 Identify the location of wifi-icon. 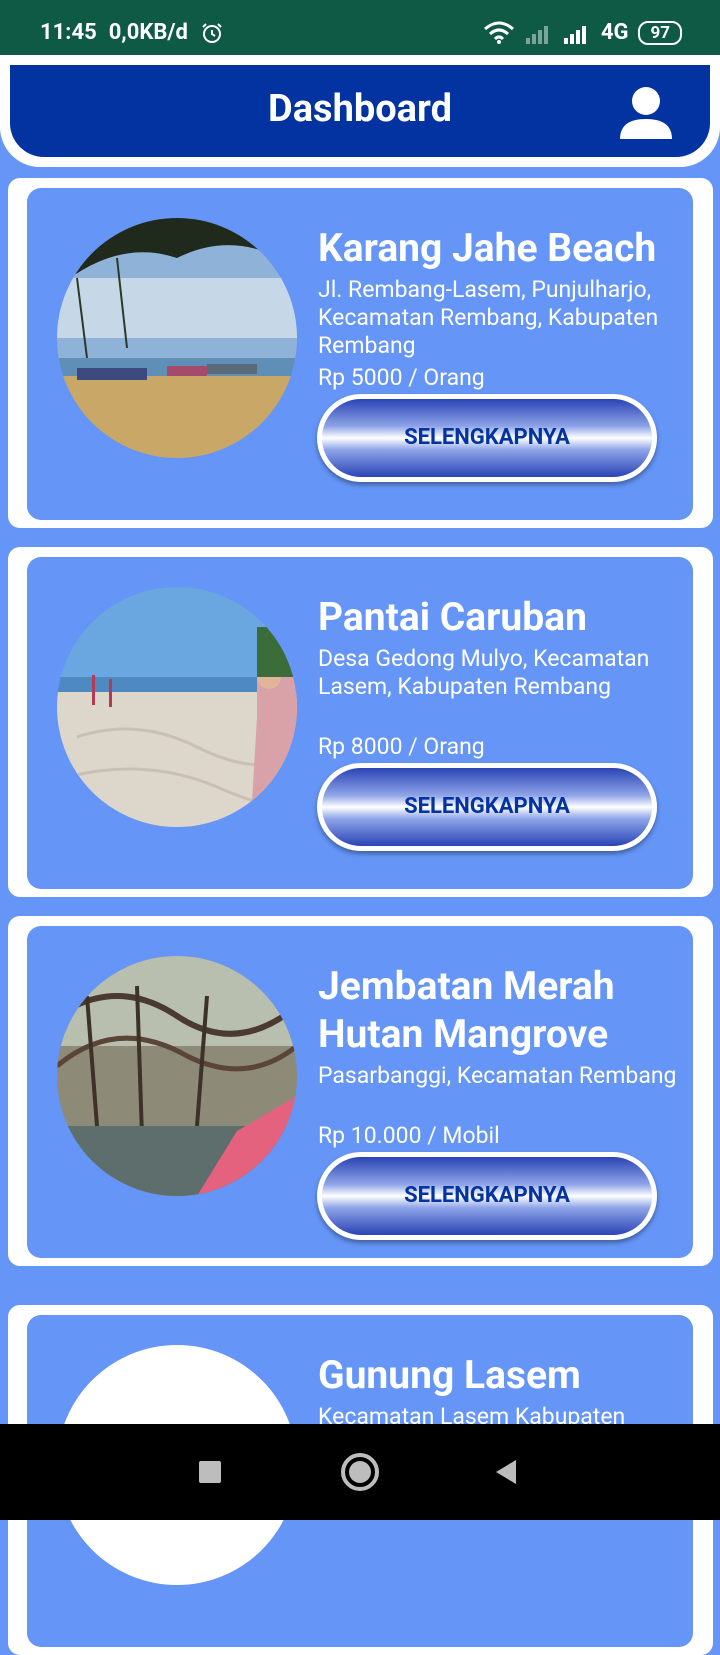
(498, 32).